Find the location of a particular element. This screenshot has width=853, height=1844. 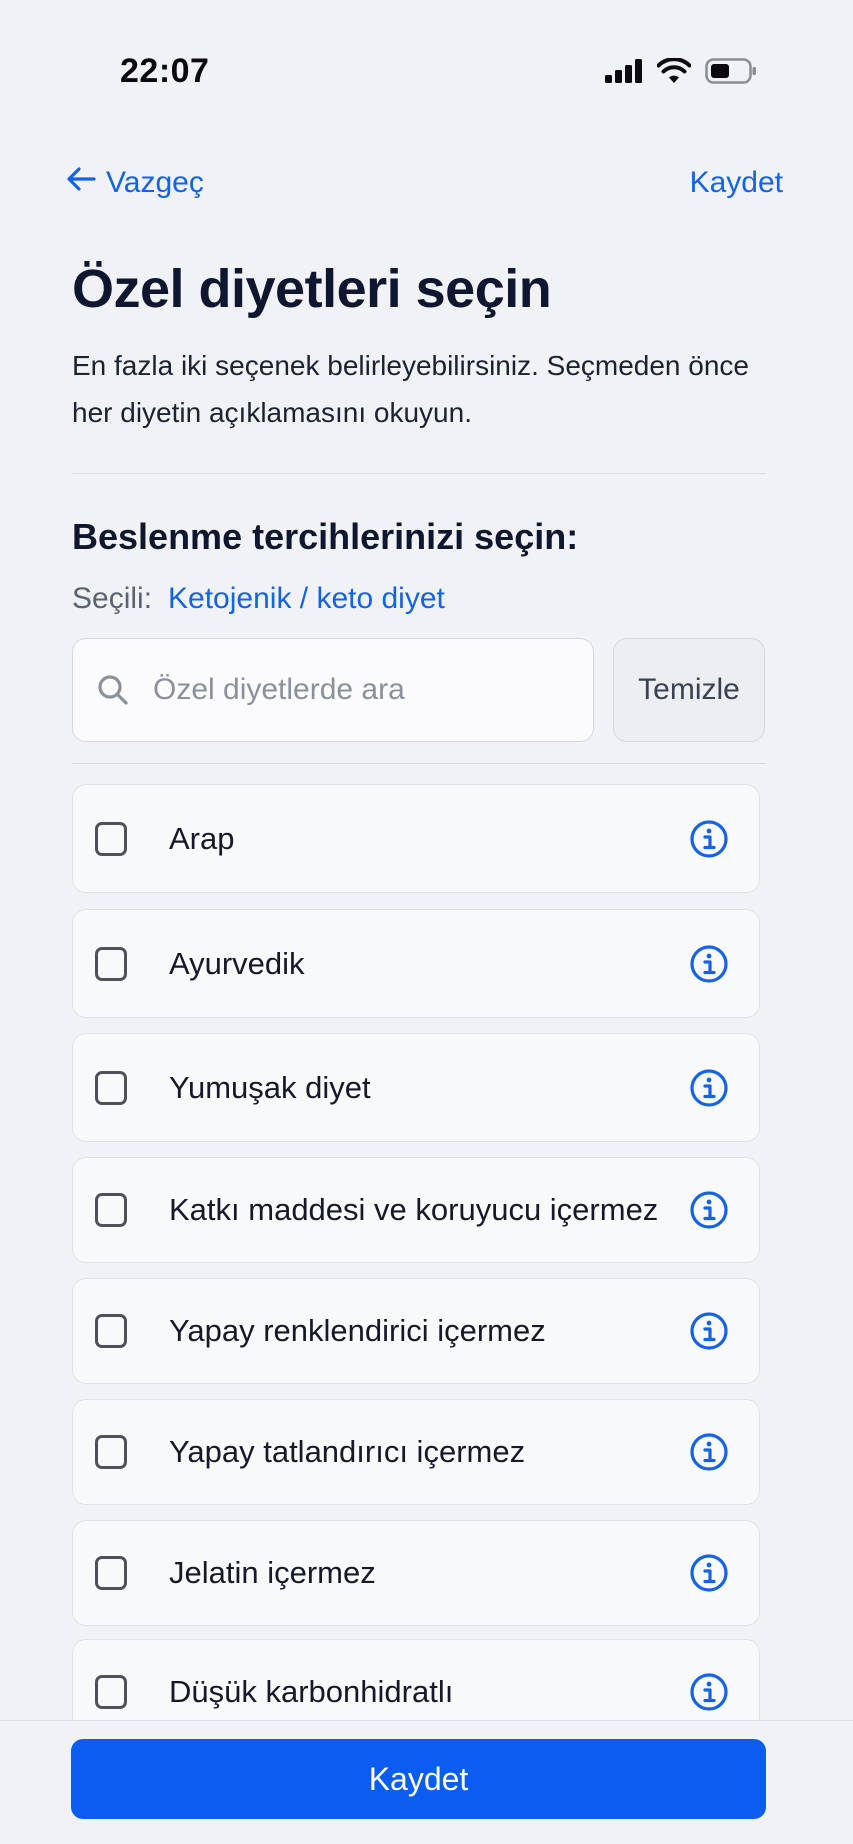

arrow-left-icon is located at coordinates (81, 183).